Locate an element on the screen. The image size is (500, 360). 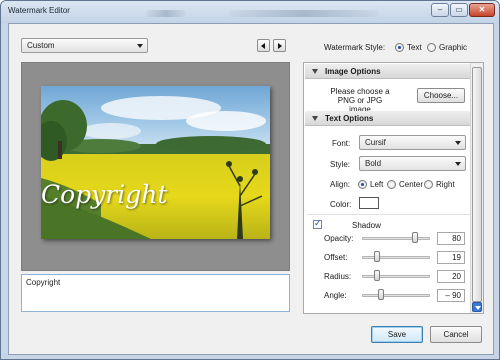
previous-button is located at coordinates (263, 45).